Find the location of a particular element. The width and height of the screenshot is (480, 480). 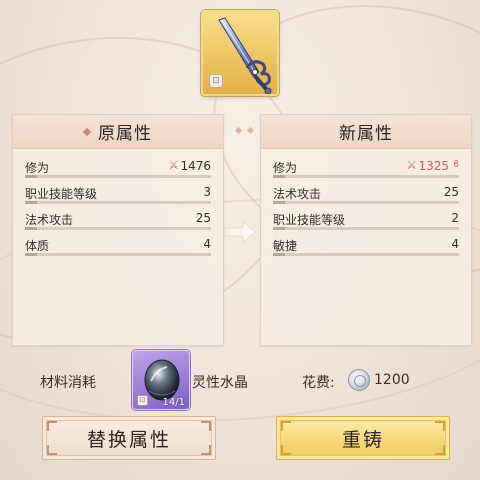

attribute-value: 3 is located at coordinates (207, 192).